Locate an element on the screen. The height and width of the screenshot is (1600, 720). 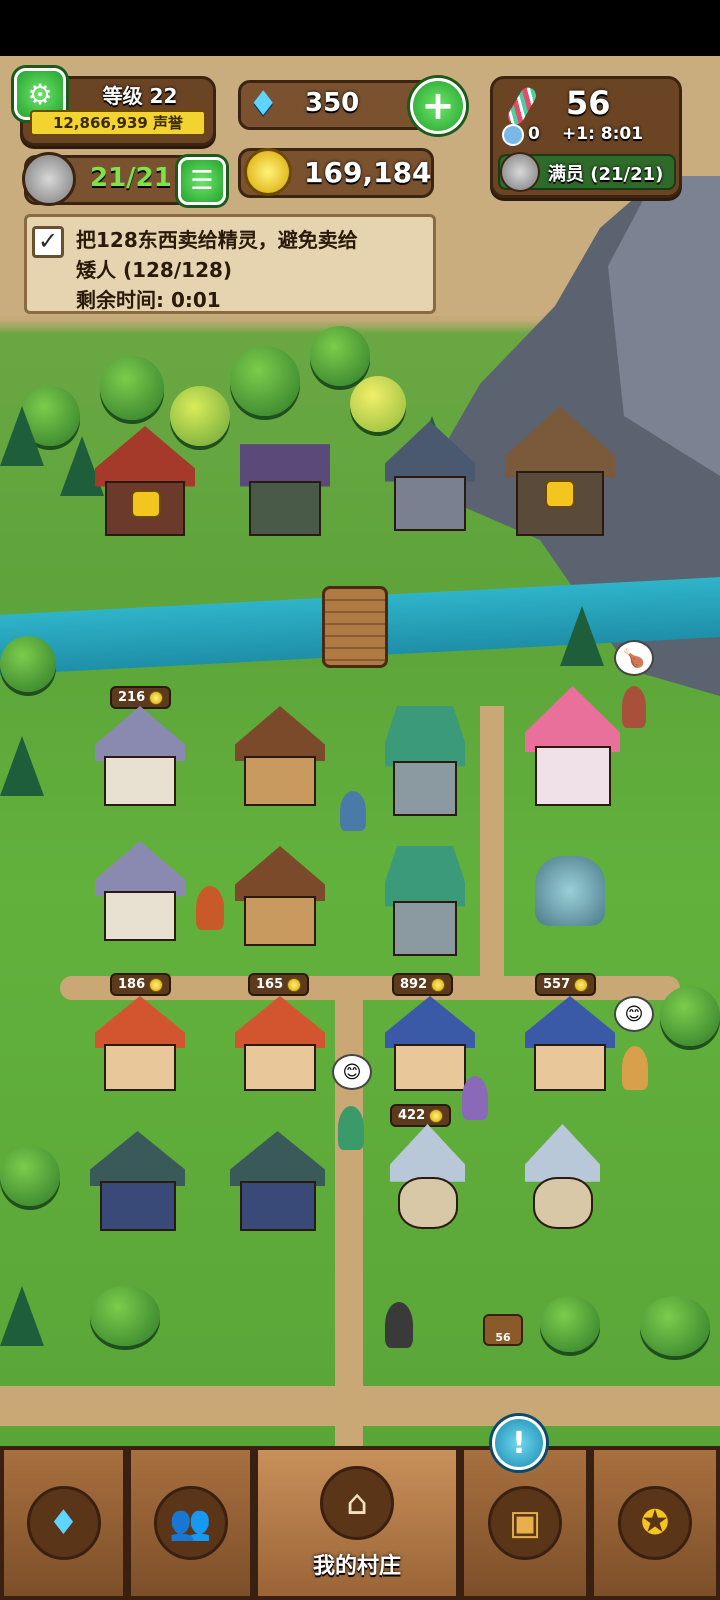
nav-my-village: ⌂ 我的村庄 is located at coordinates (357, 1523).